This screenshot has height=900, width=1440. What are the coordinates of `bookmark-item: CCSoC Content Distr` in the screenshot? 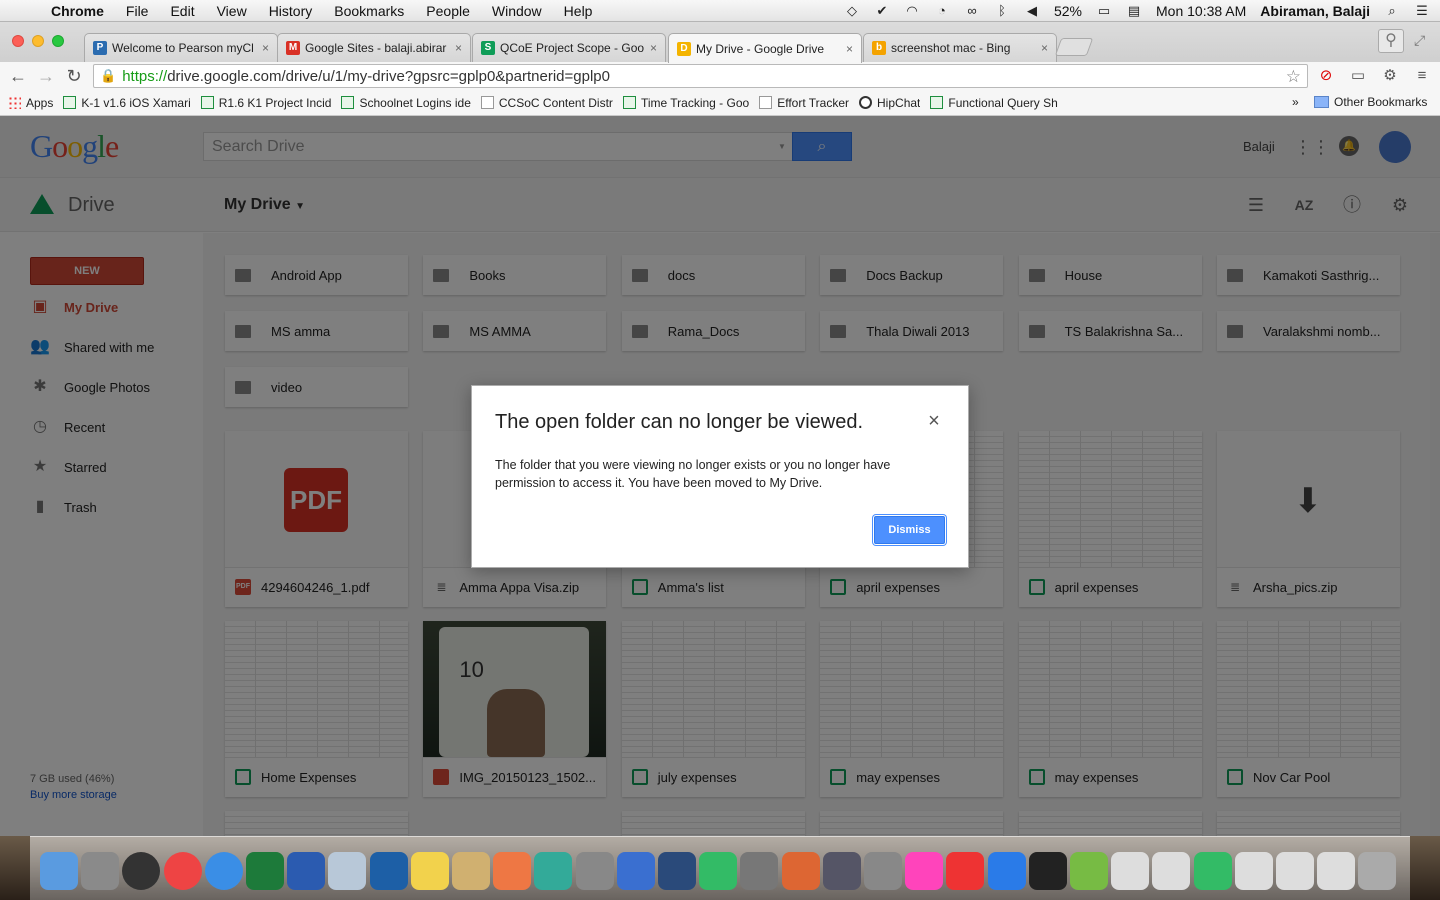 It's located at (546, 103).